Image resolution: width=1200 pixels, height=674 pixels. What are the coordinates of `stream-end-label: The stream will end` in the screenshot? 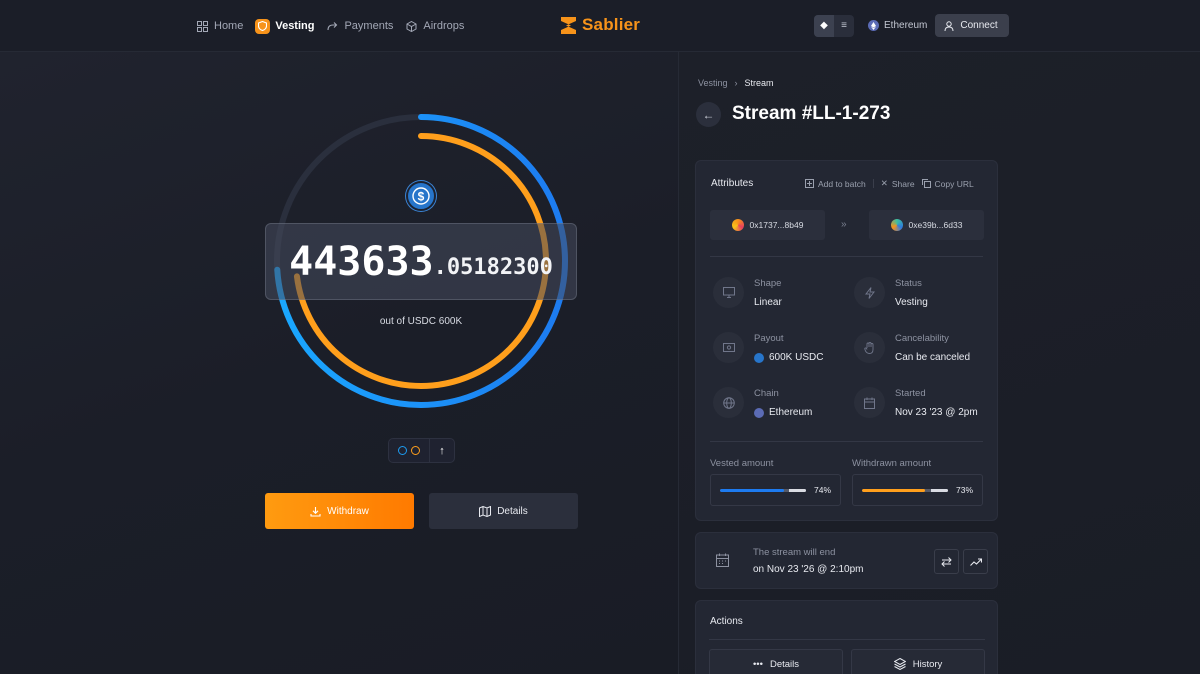 It's located at (794, 552).